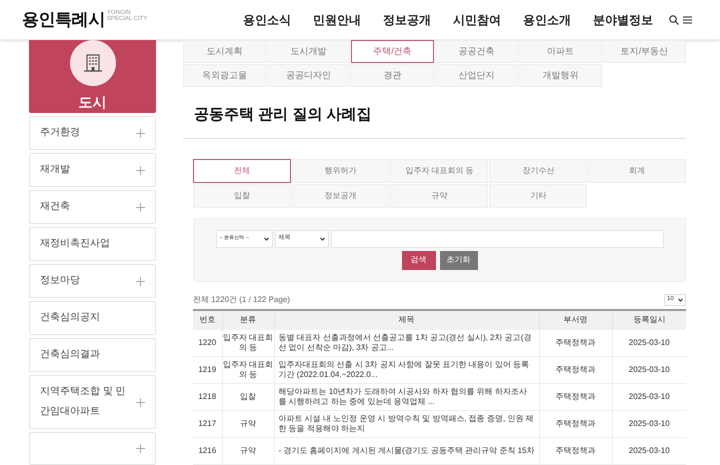  What do you see at coordinates (674, 19) in the screenshot?
I see `search-icon` at bounding box center [674, 19].